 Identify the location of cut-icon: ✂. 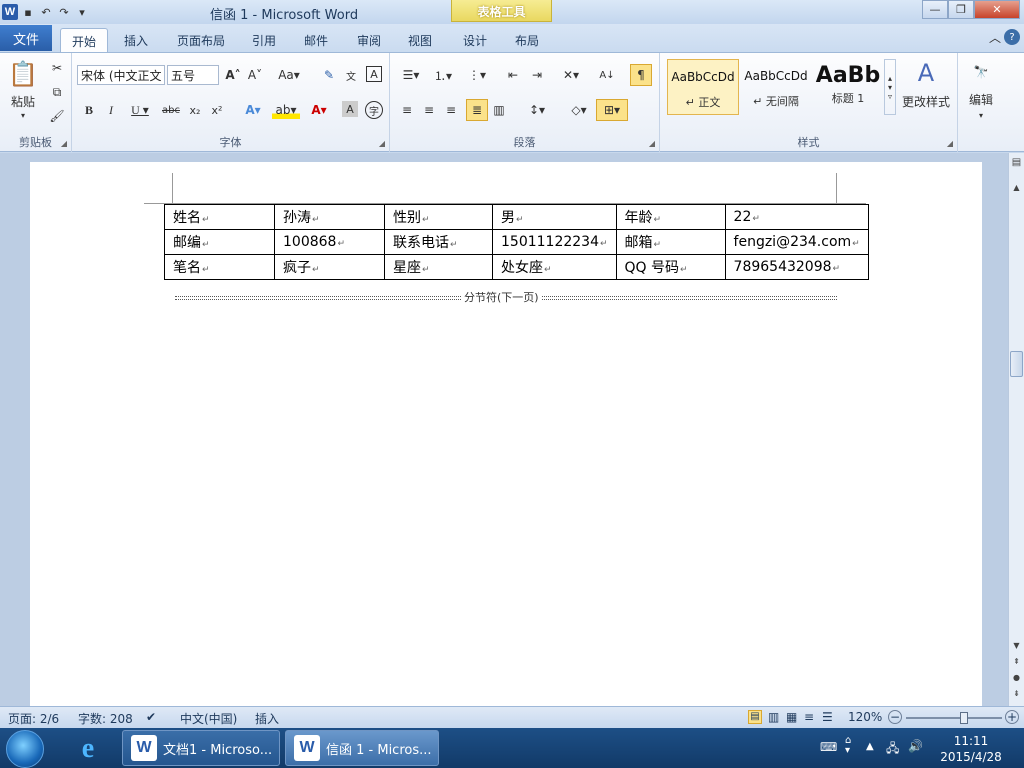
(57, 68).